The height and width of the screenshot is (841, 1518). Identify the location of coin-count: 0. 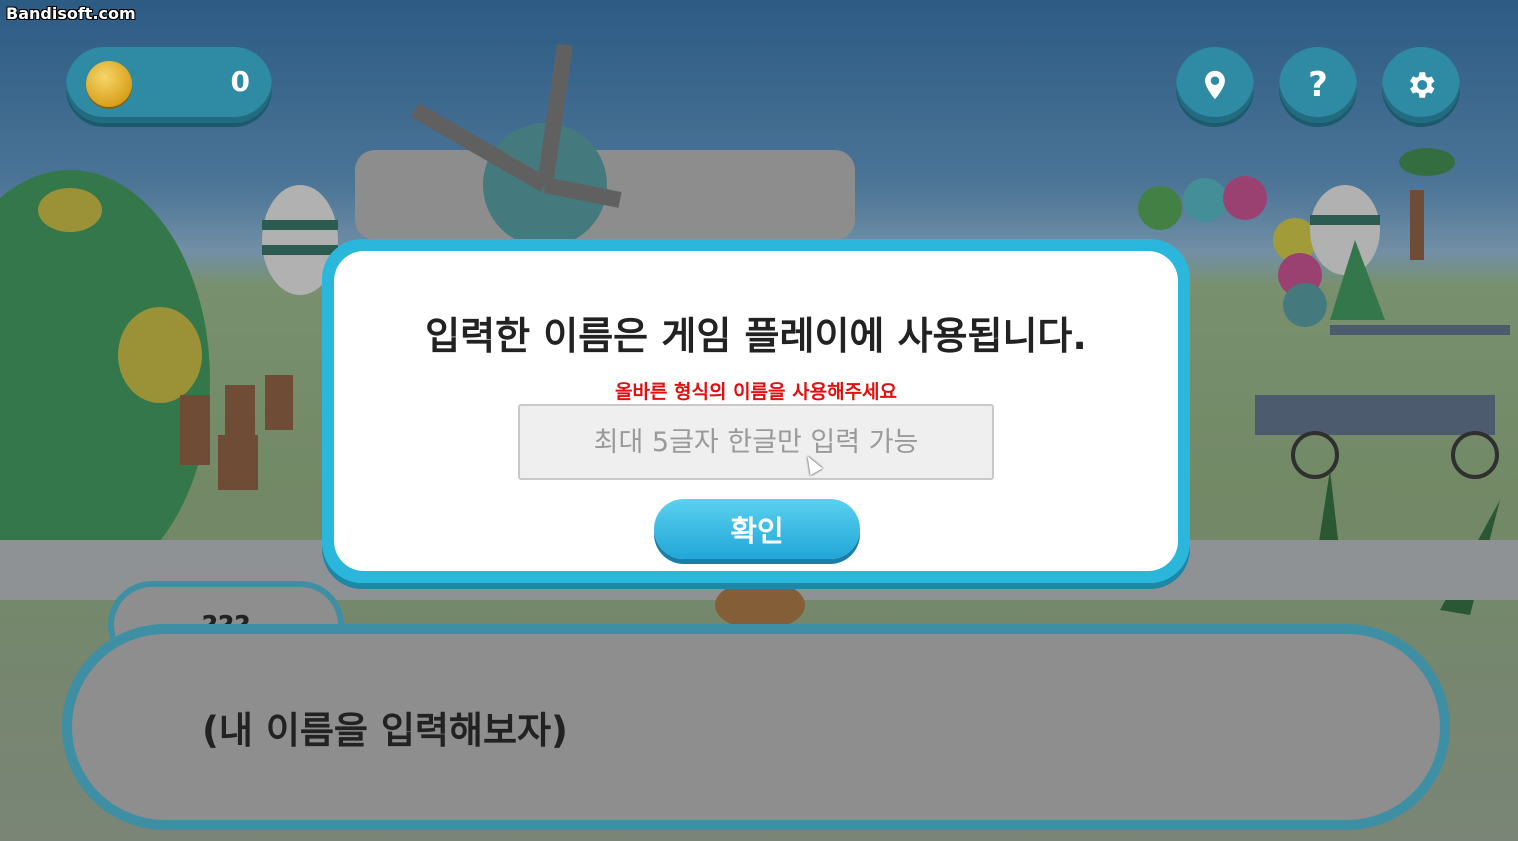
(240, 81).